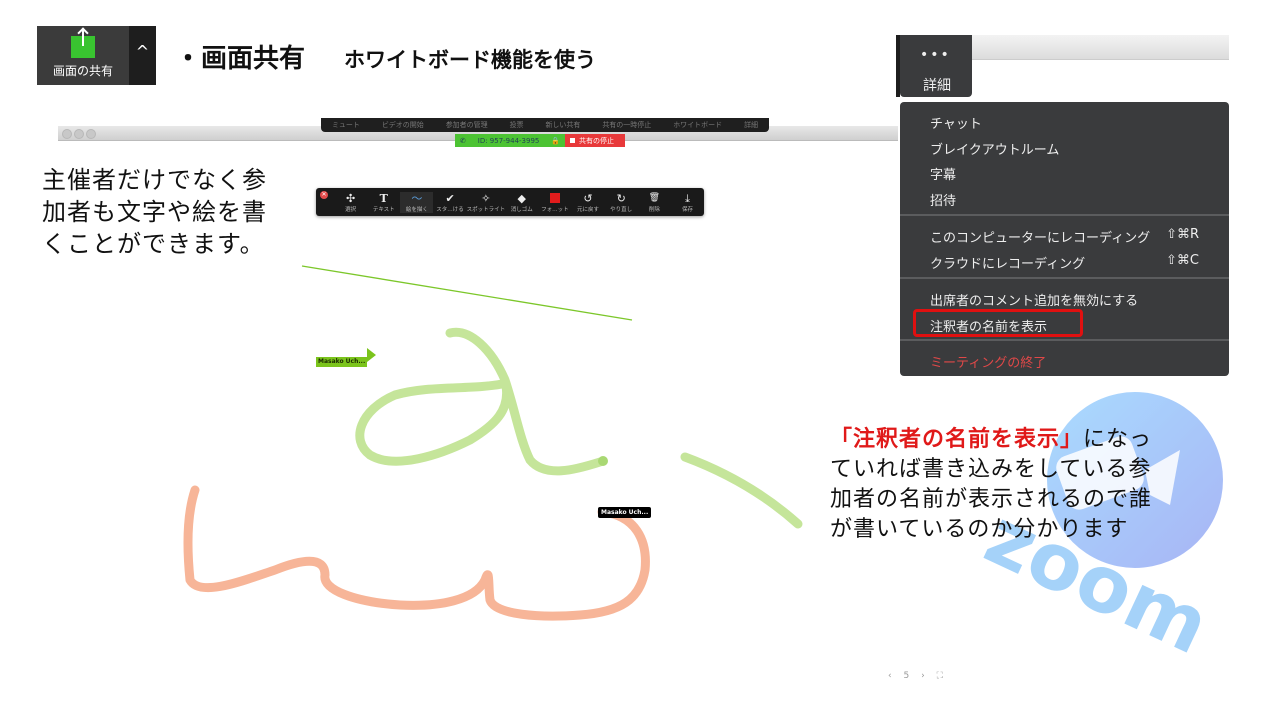 This screenshot has width=1280, height=720. Describe the element at coordinates (603, 461) in the screenshot. I see `green-stroke-dot` at that location.